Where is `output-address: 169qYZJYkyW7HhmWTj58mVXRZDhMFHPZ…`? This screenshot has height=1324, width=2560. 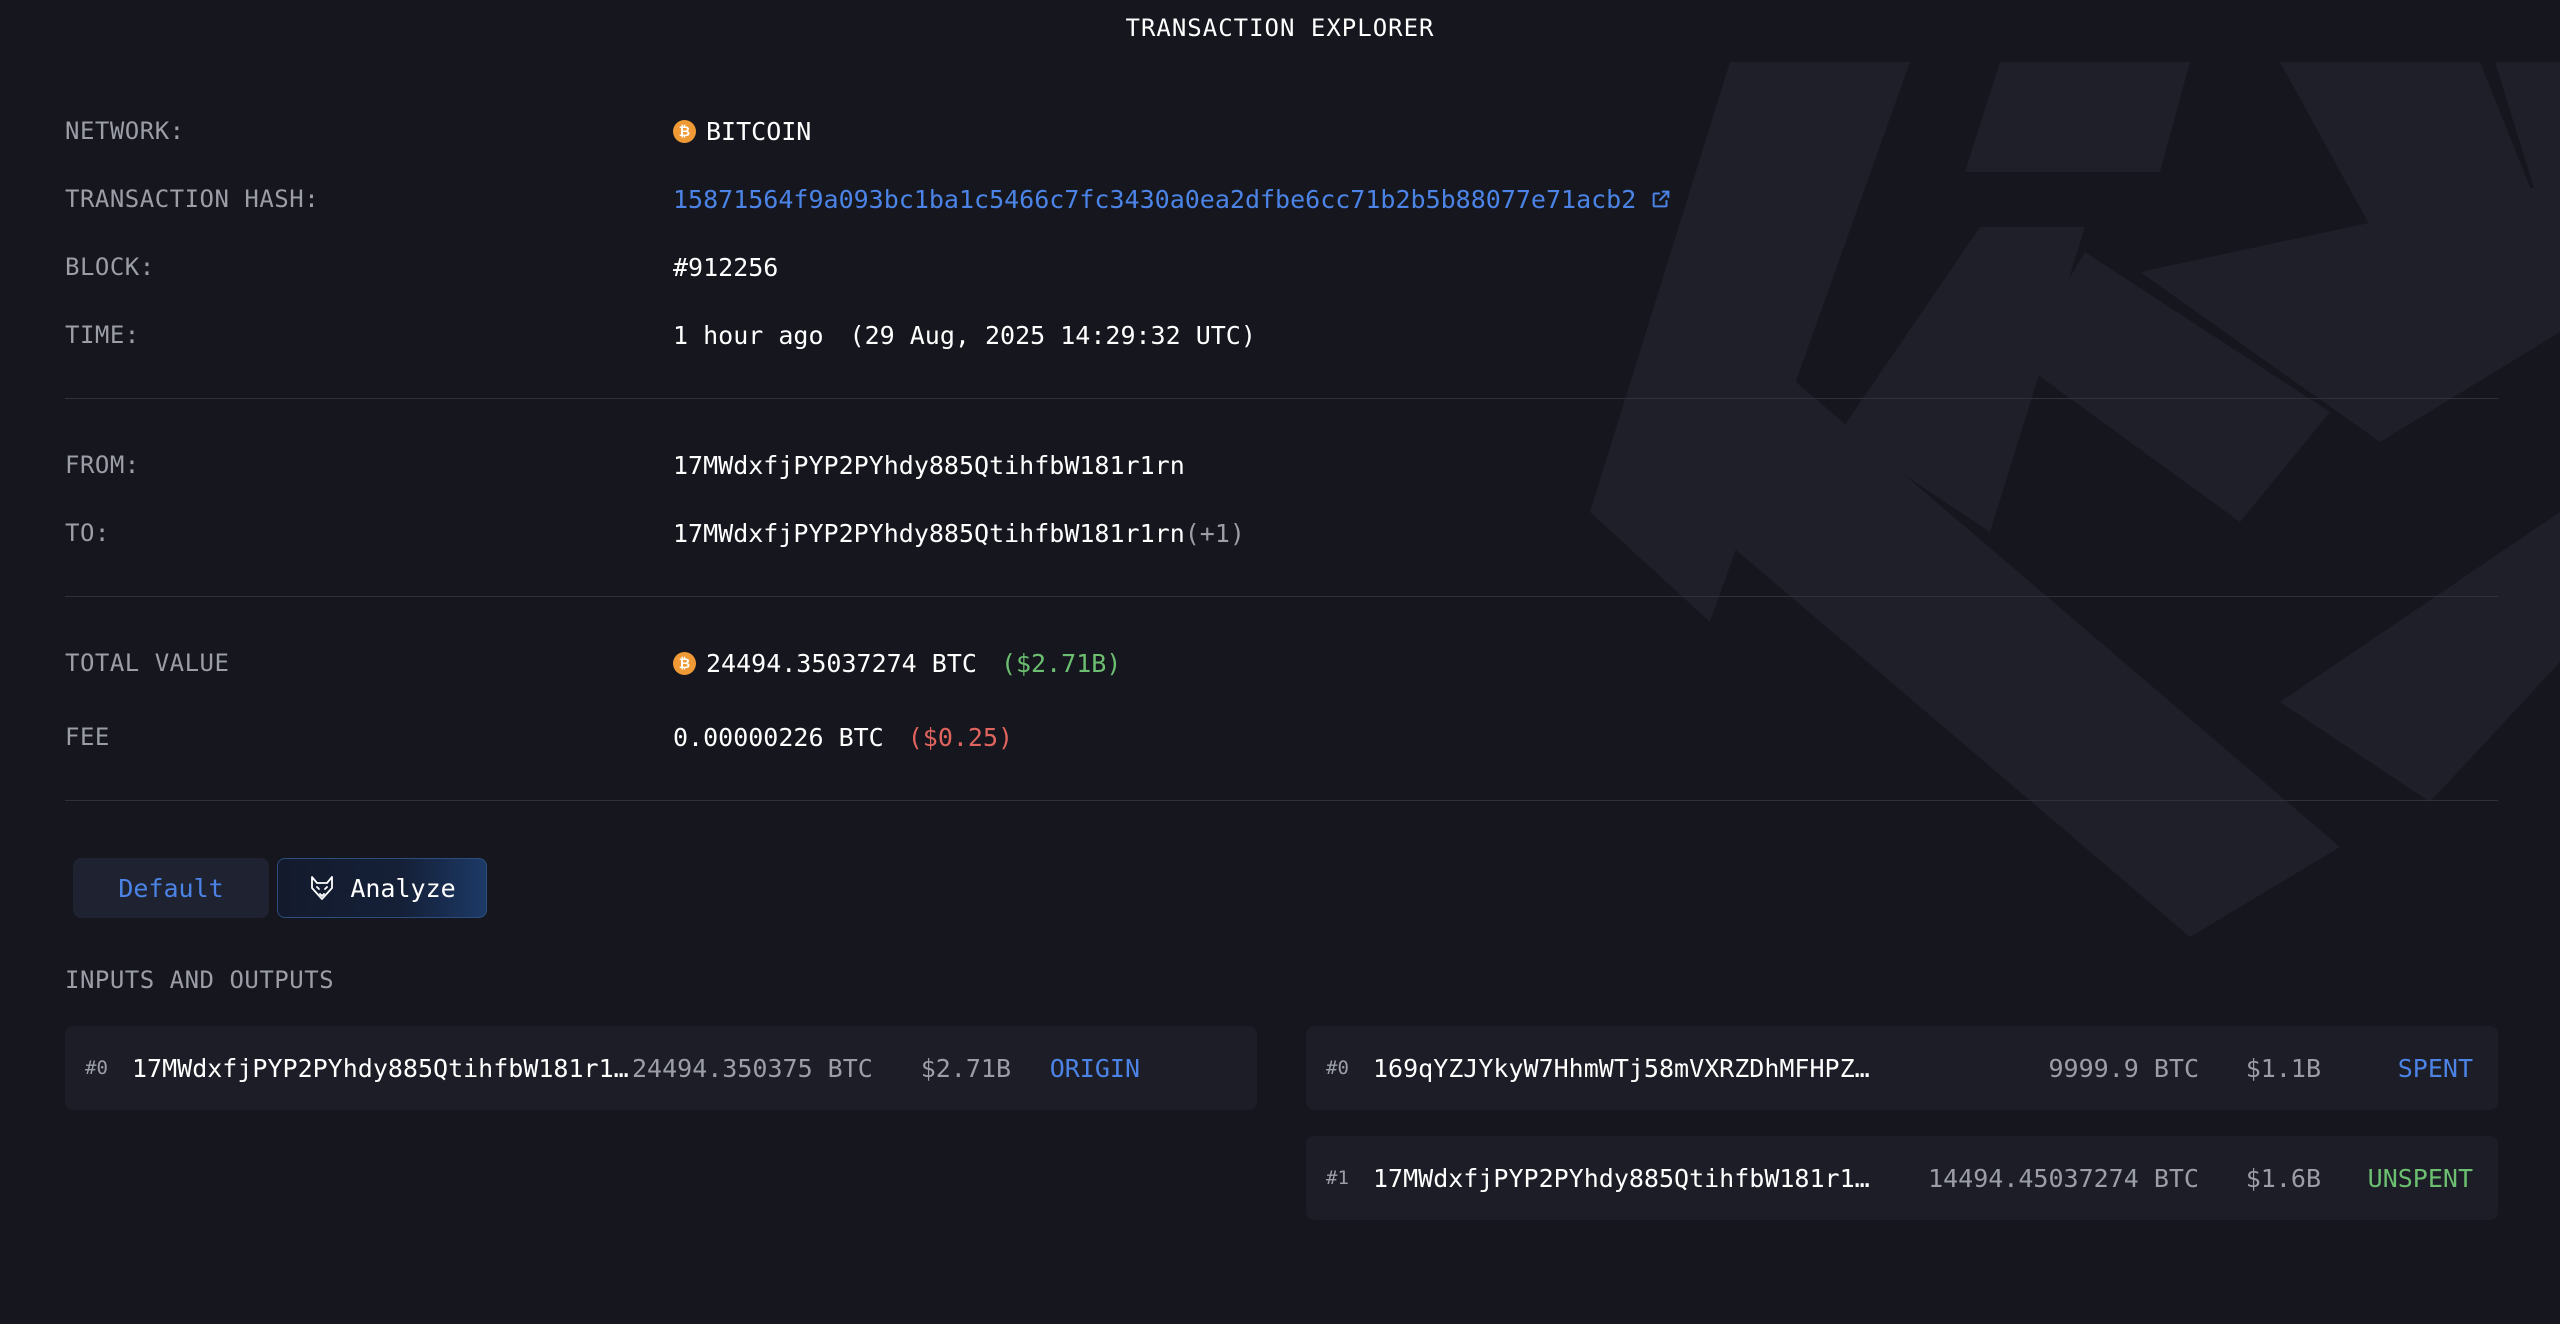
output-address: 169qYZJYkyW7HhmWTj58mVXRZDhMFHPZ… is located at coordinates (1625, 1068).